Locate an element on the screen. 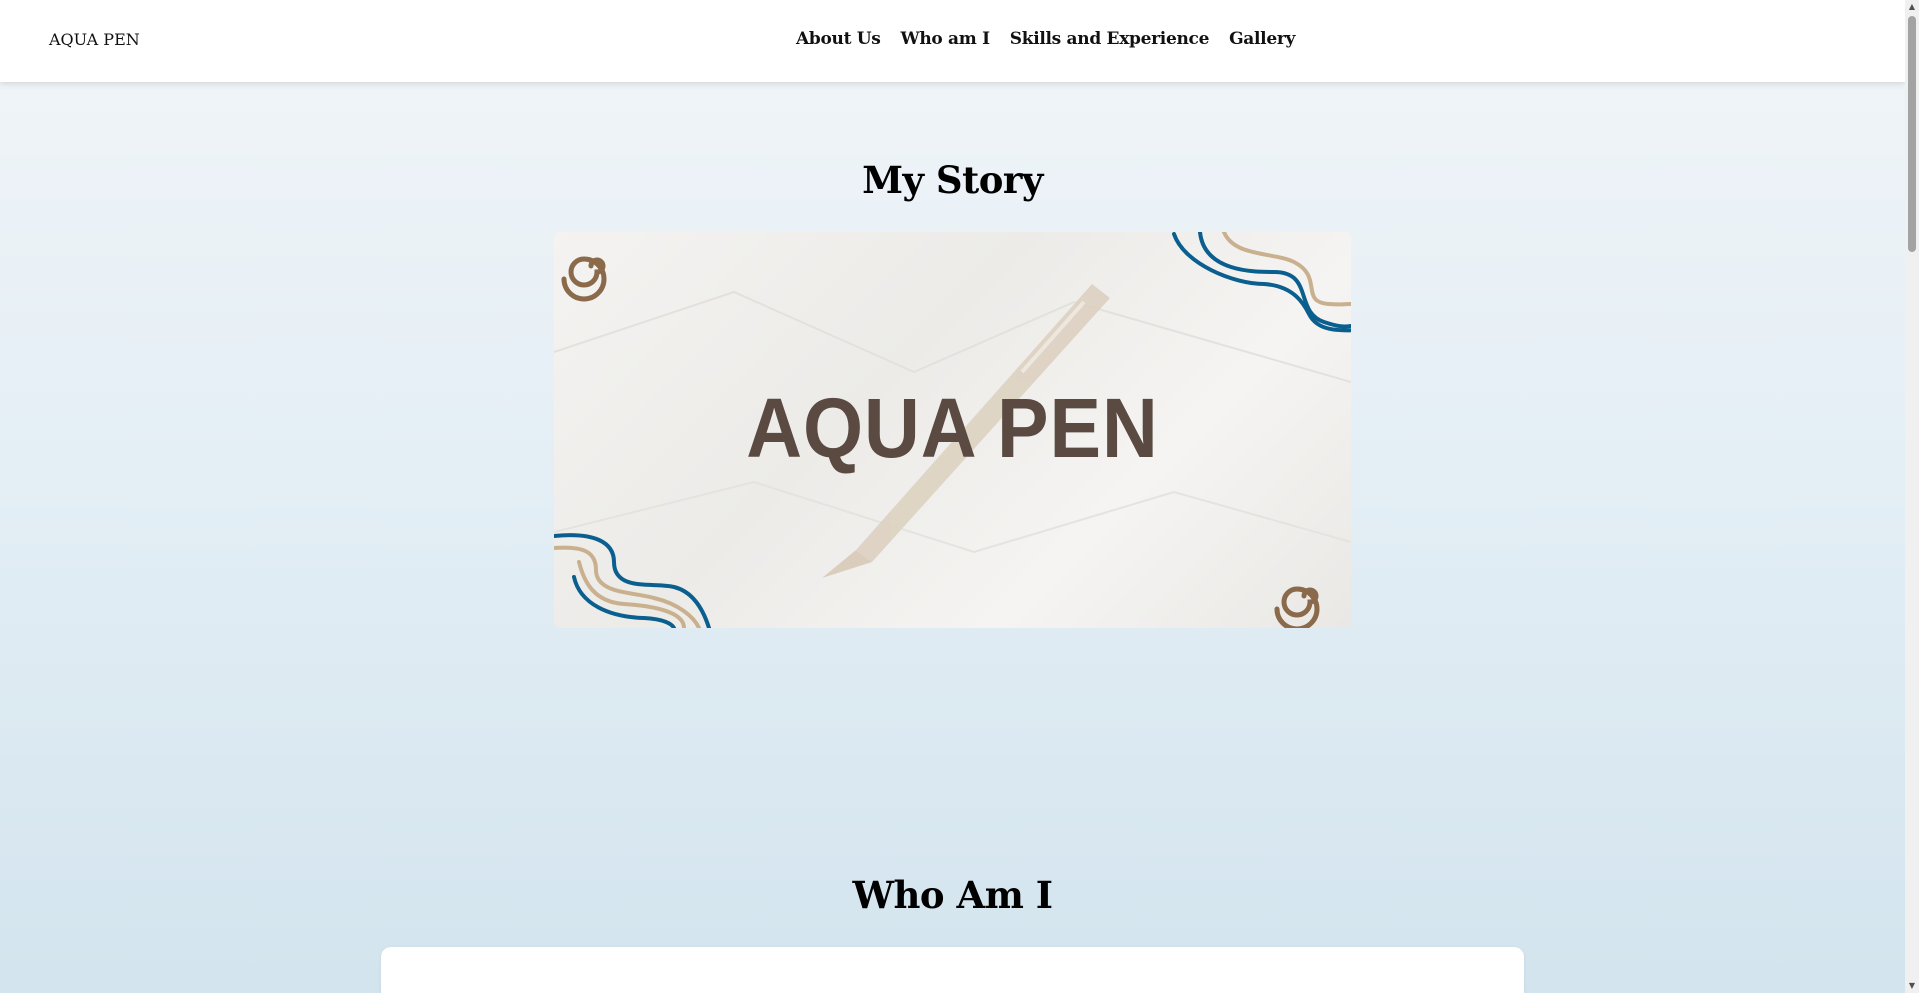 The width and height of the screenshot is (1919, 993). story-title: My Story is located at coordinates (952, 180).